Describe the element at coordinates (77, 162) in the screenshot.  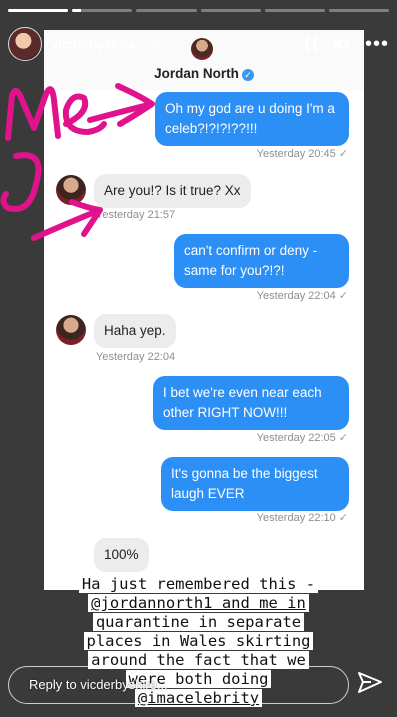
I see `handwritten-annotations: Me J` at that location.